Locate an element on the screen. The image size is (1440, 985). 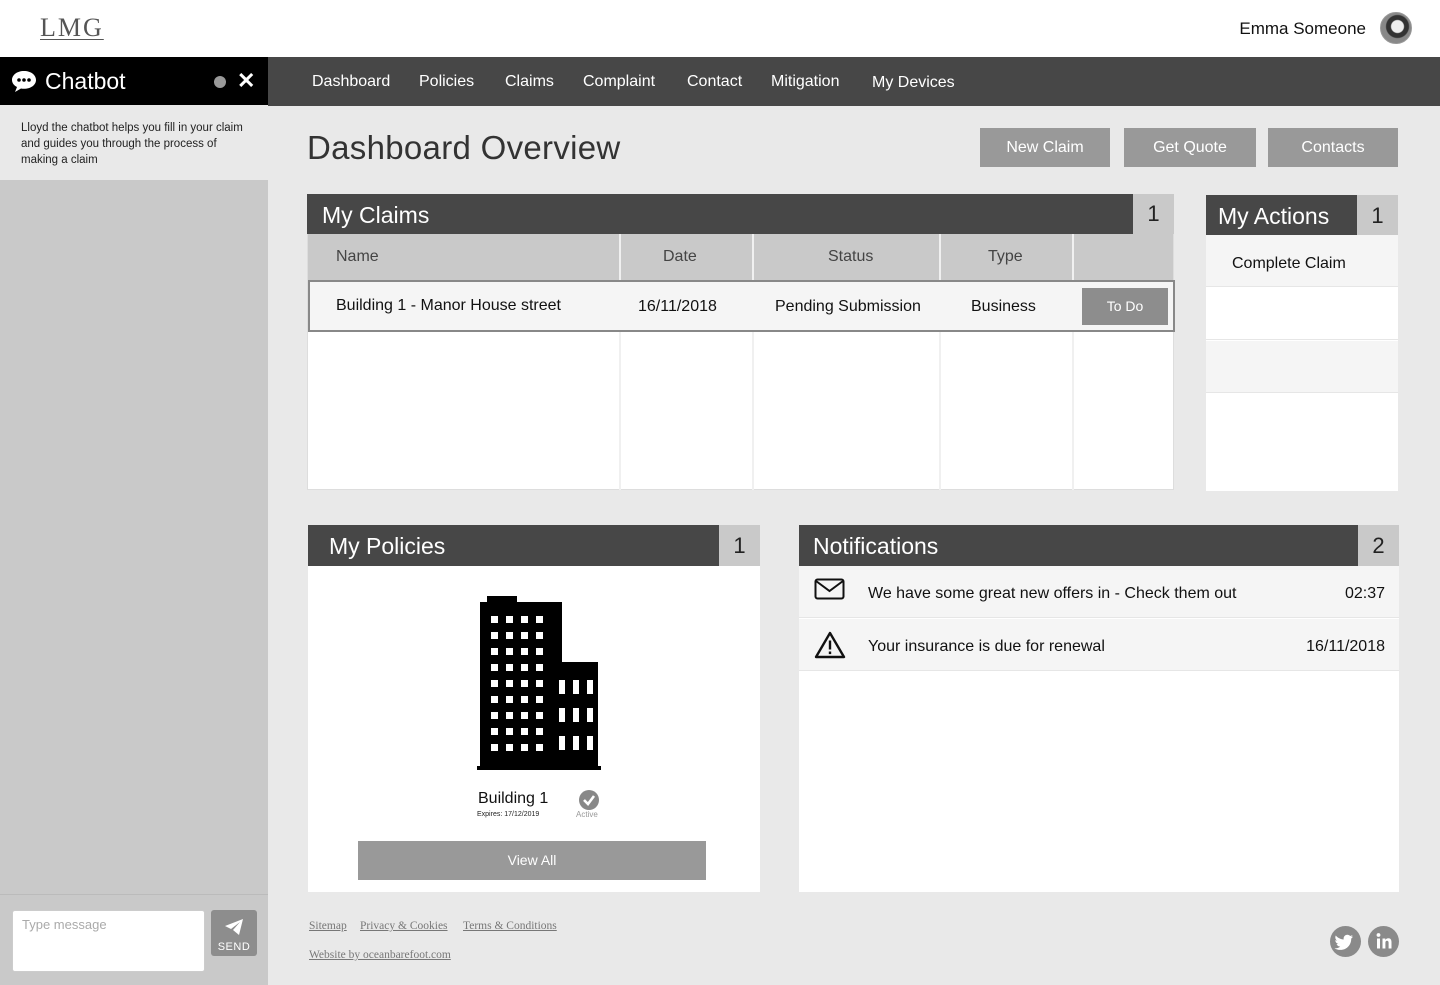
todo-button: To Do is located at coordinates (1125, 306).